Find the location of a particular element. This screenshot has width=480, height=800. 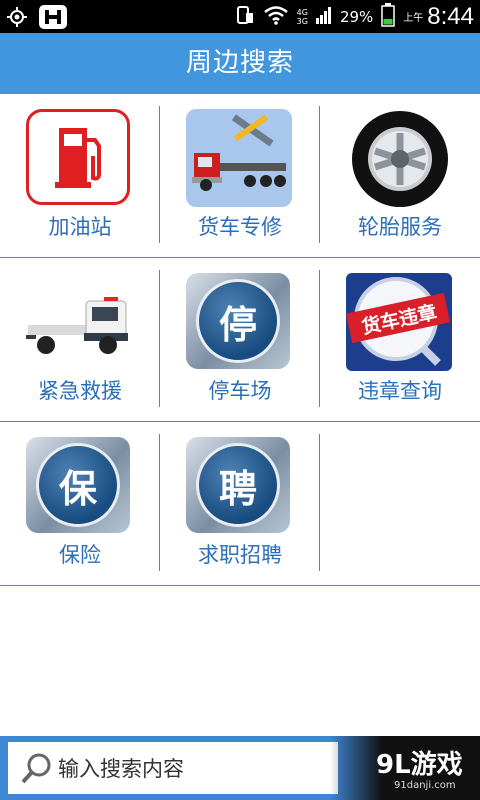

tile-label: 货车专修 is located at coordinates (240, 227).